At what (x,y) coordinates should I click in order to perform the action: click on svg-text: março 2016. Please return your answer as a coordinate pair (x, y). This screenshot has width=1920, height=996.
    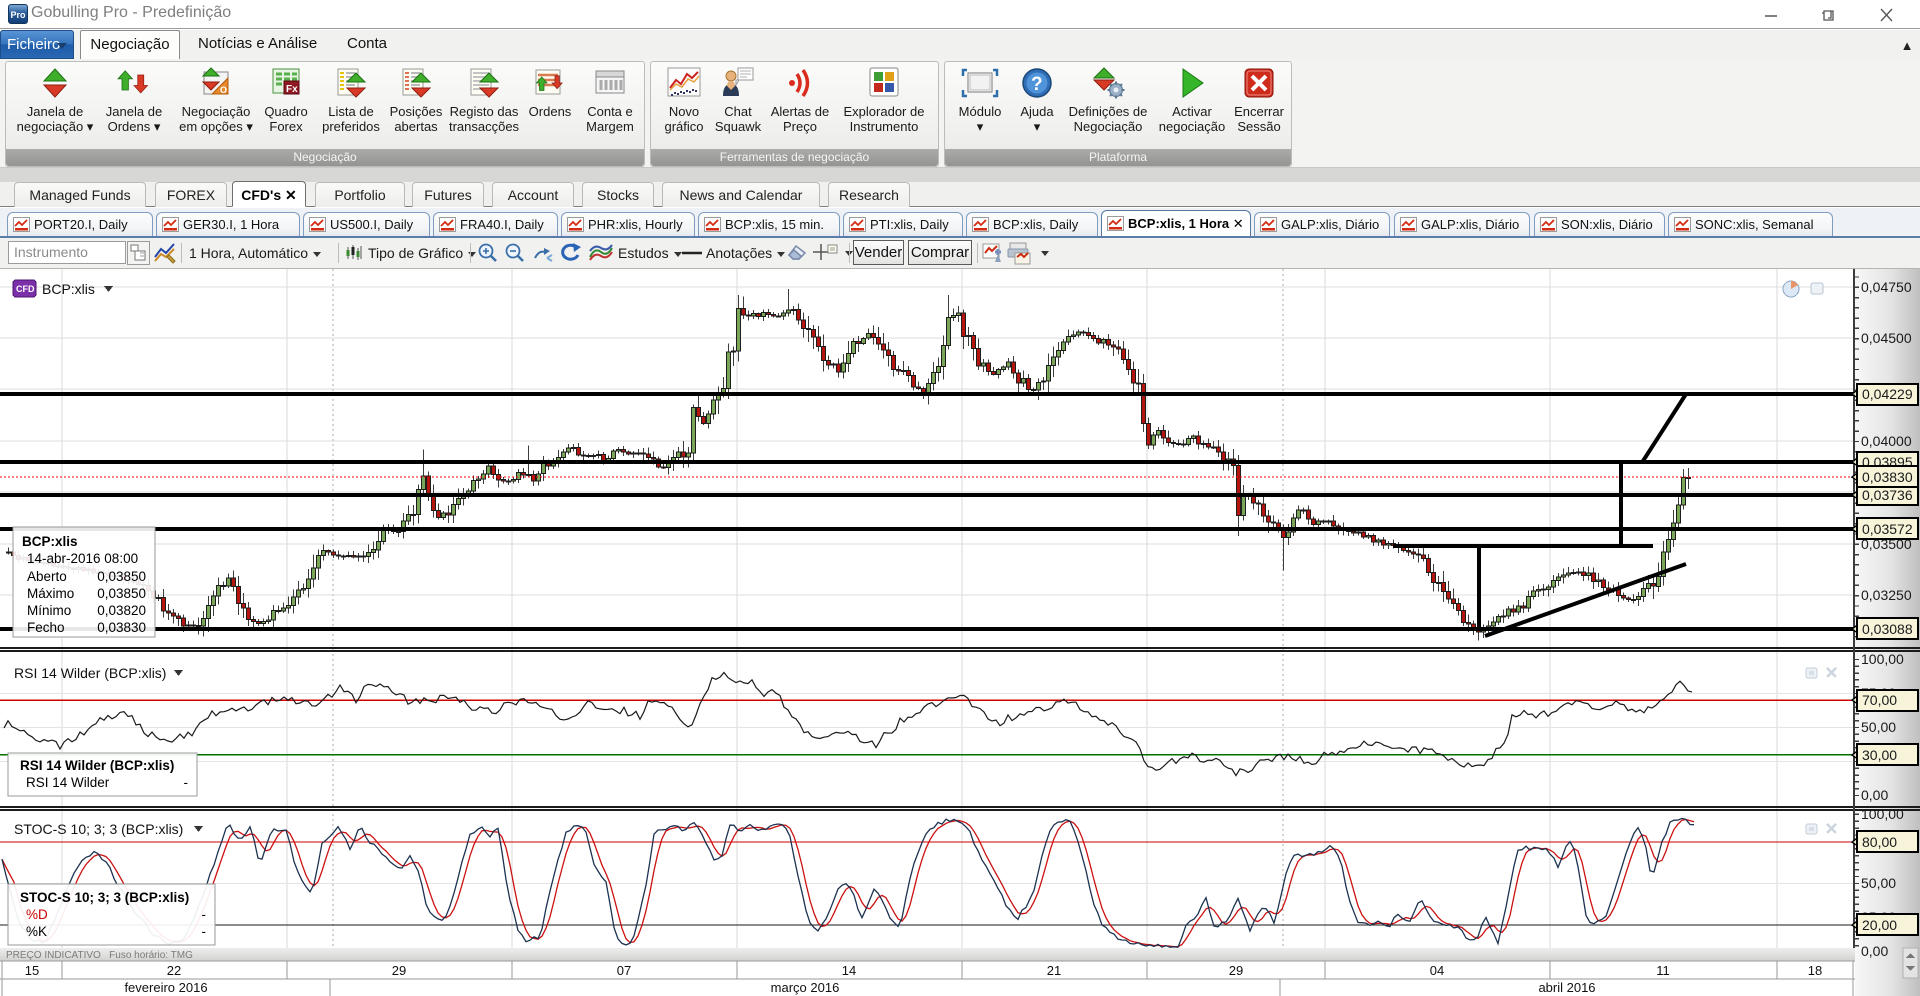
    Looking at the image, I should click on (805, 987).